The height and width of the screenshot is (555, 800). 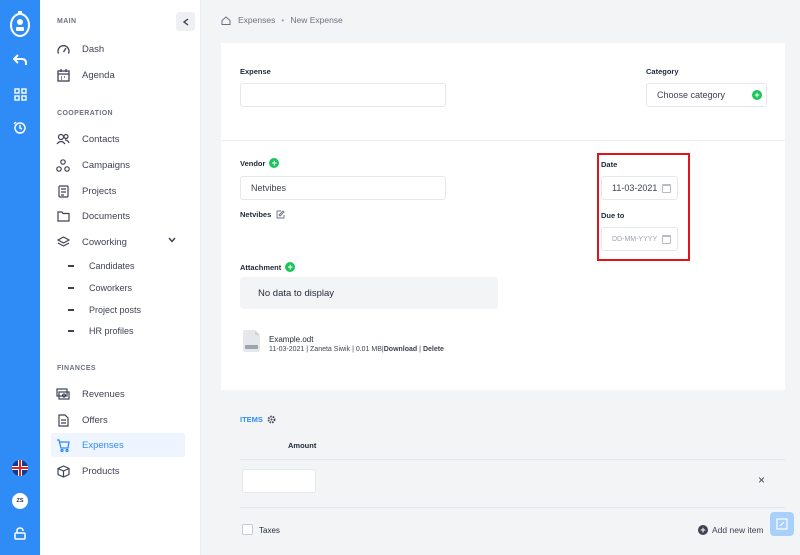 What do you see at coordinates (93, 49) in the screenshot?
I see `sidebar-item-label: Dash` at bounding box center [93, 49].